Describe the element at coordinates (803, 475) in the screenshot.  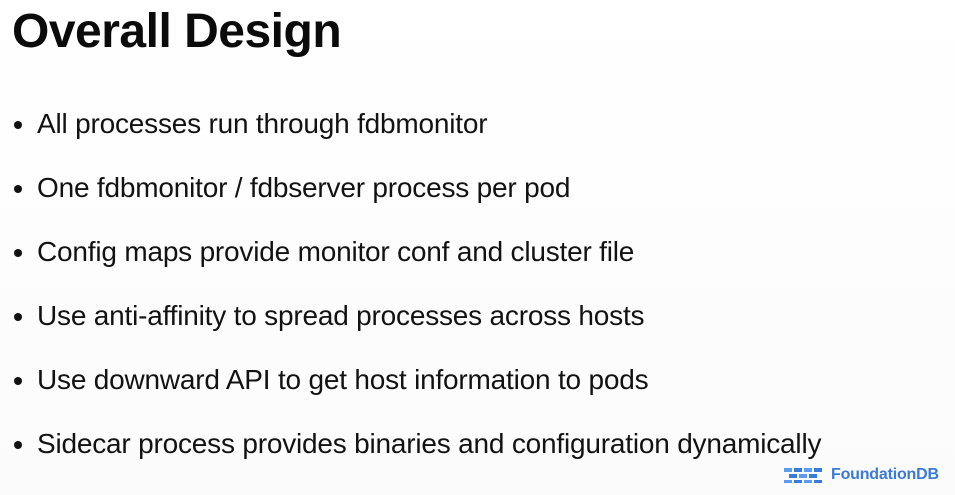
I see `foundationdb-logo-icon` at that location.